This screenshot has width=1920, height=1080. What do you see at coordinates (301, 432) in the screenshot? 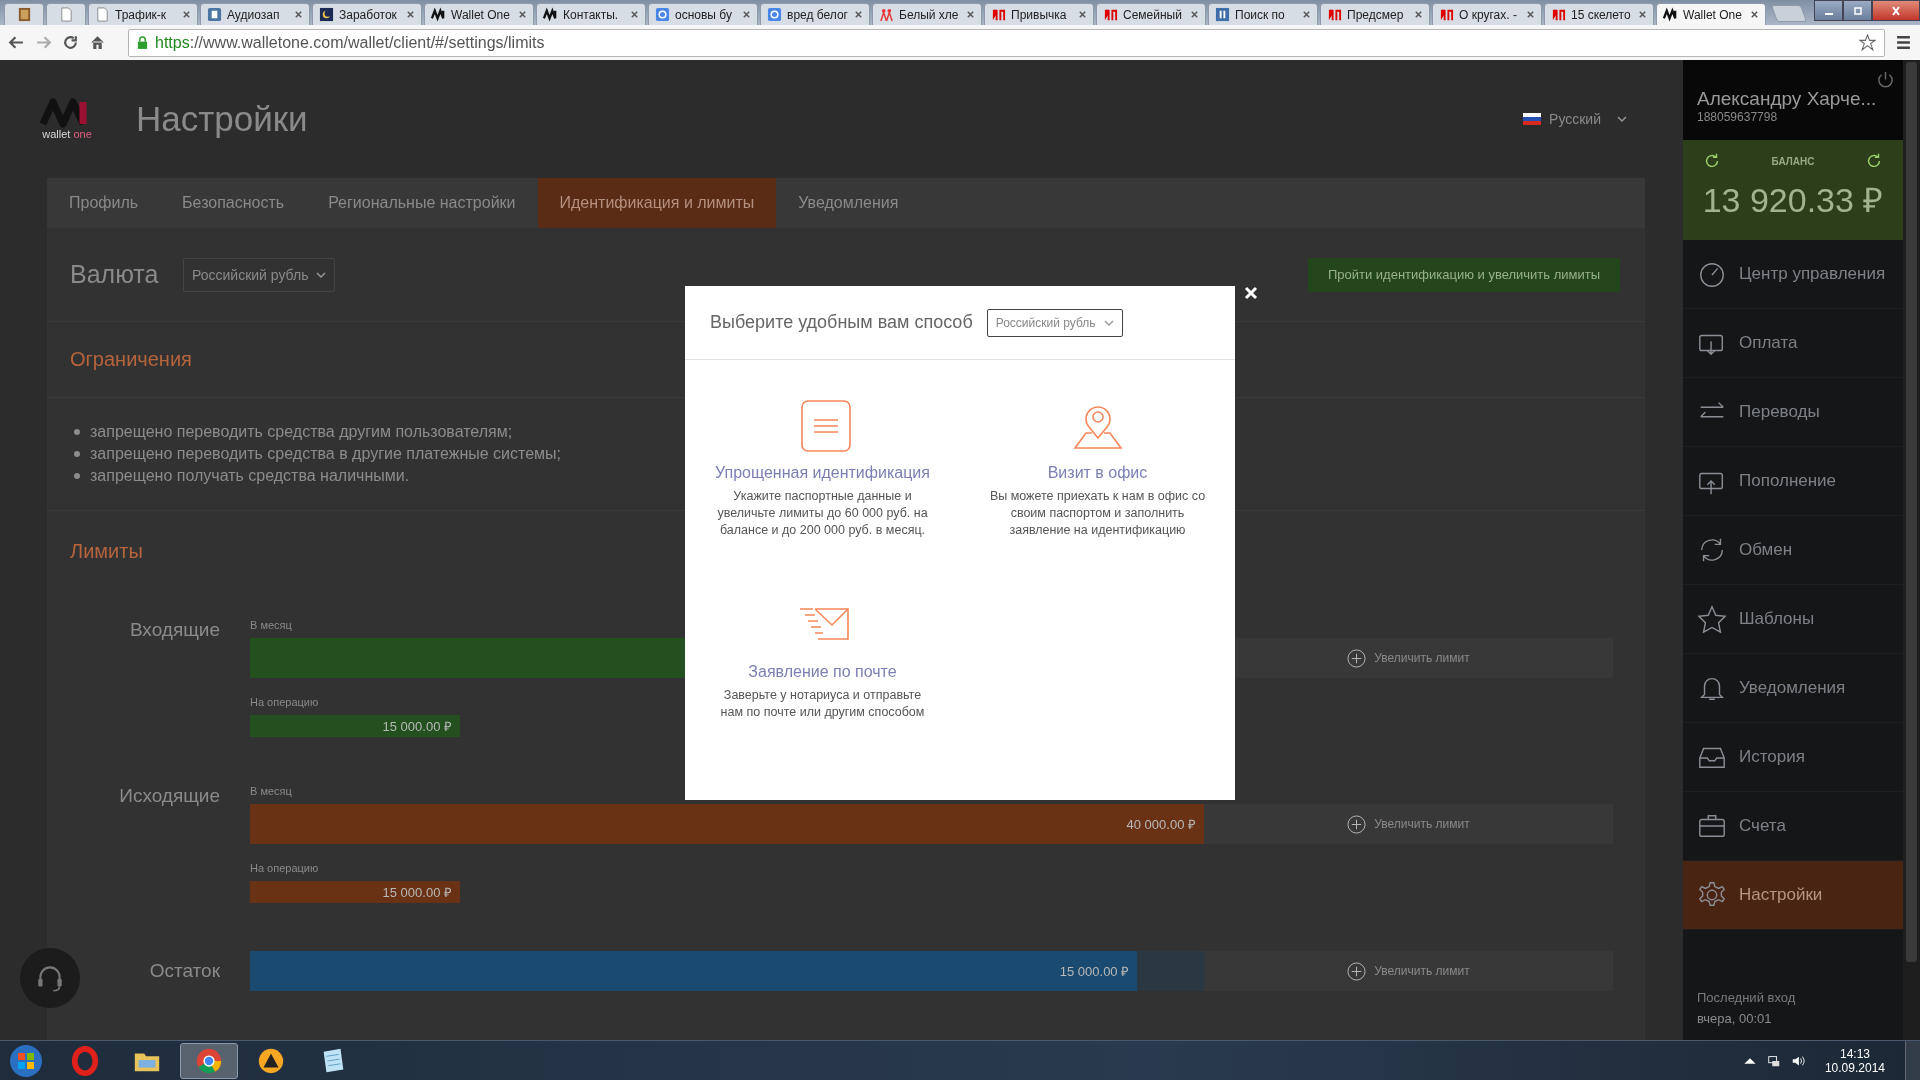
I see `restriction-text: запрещено переводить средства другим пользователям;` at bounding box center [301, 432].